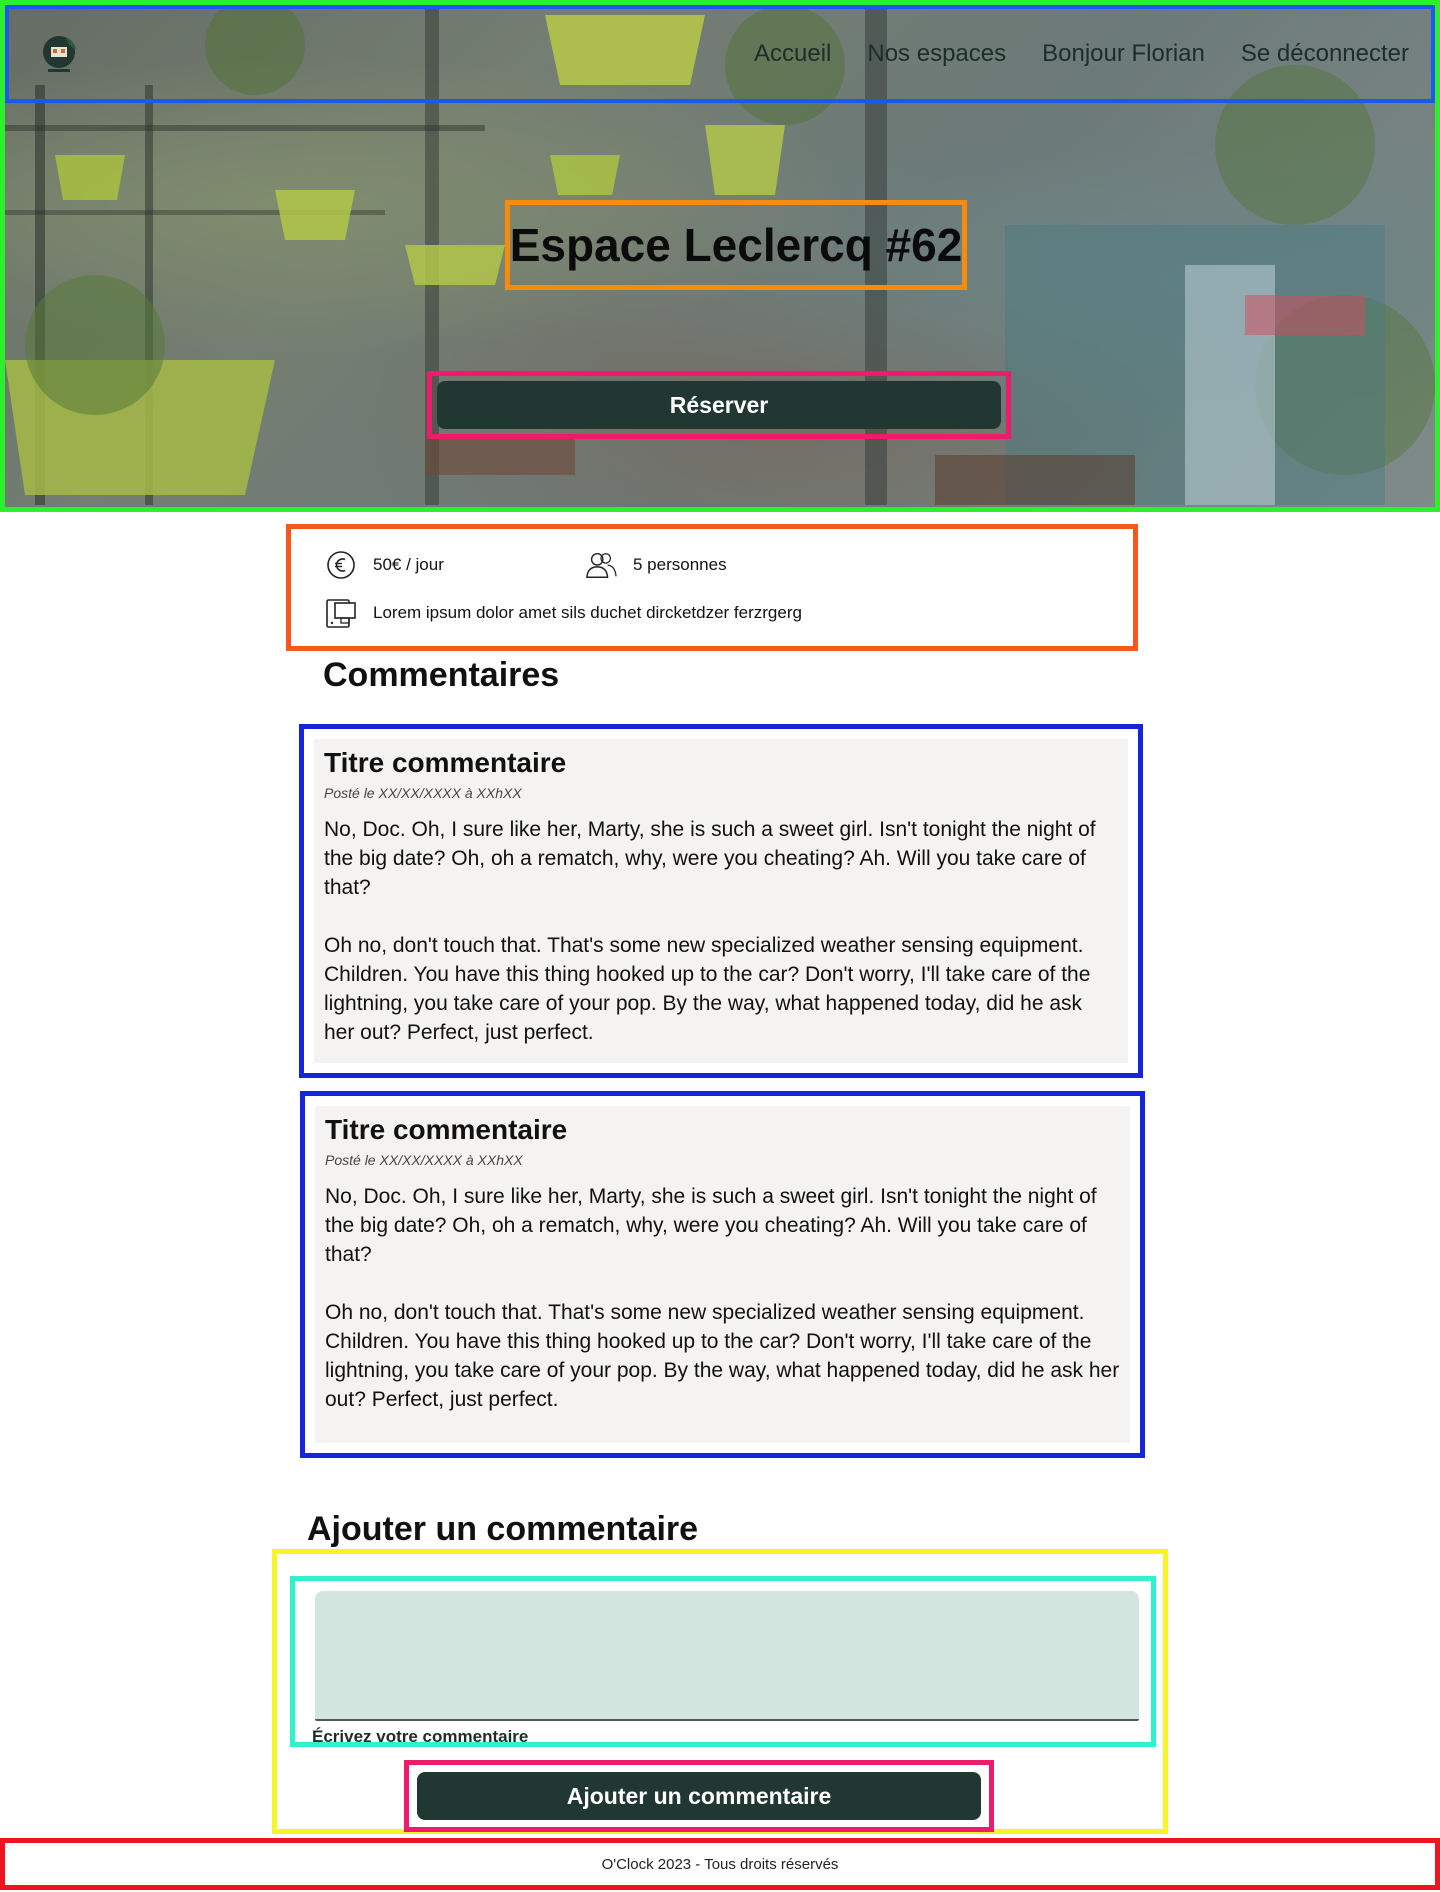 Image resolution: width=1440 pixels, height=1892 pixels. I want to click on nav-link-user-greeting: Bonjour Florian, so click(1123, 54).